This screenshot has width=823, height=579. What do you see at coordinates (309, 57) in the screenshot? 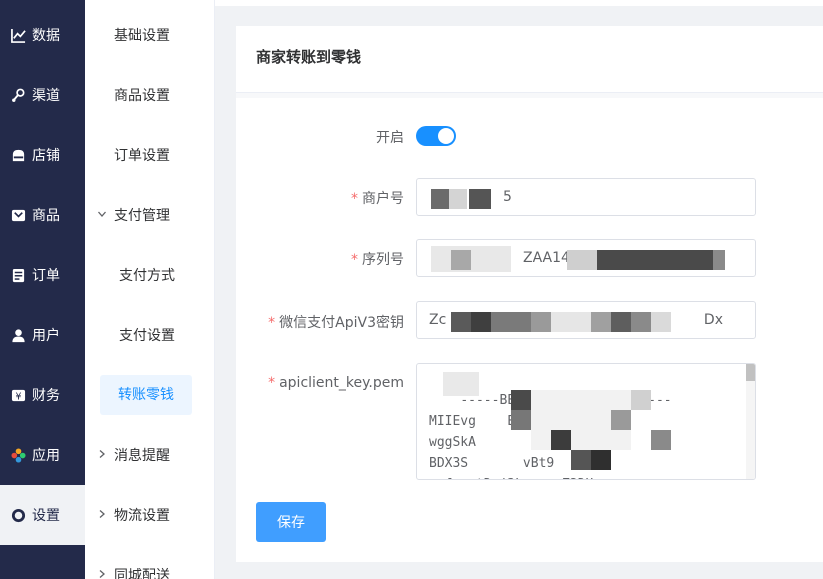
I see `page-title: 商家转账到零钱` at bounding box center [309, 57].